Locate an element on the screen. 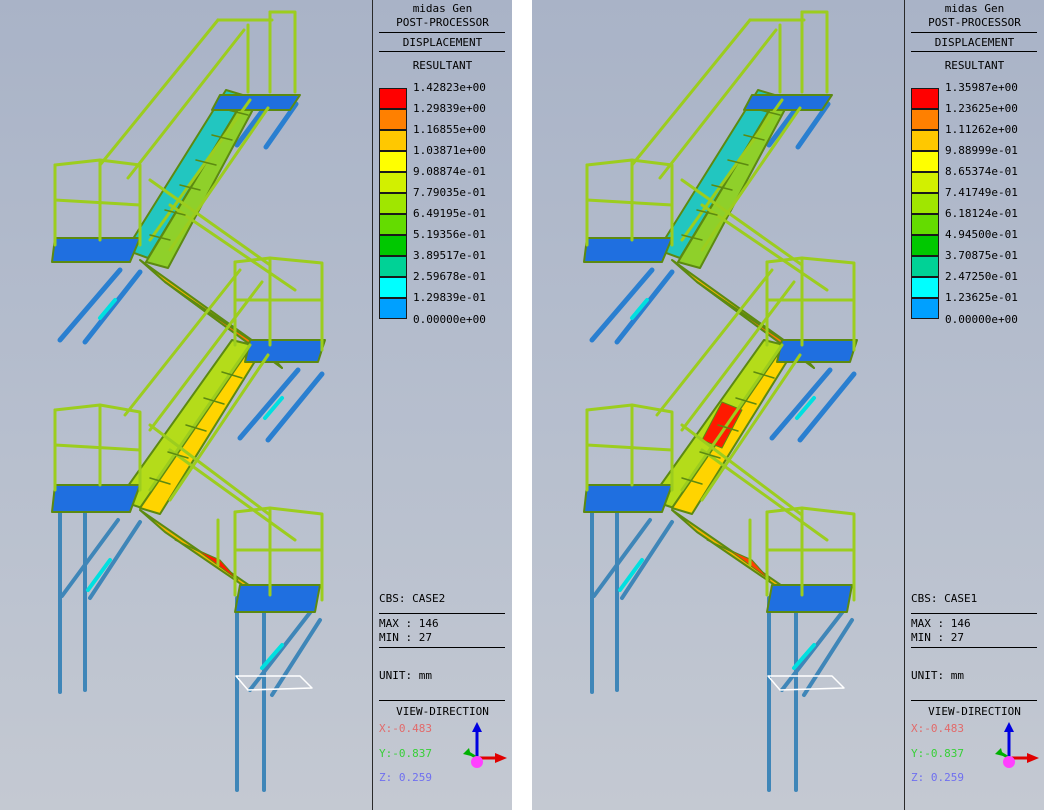 Image resolution: width=1044 pixels, height=810 pixels. legend-value: 6.49195e-01 is located at coordinates (449, 213).